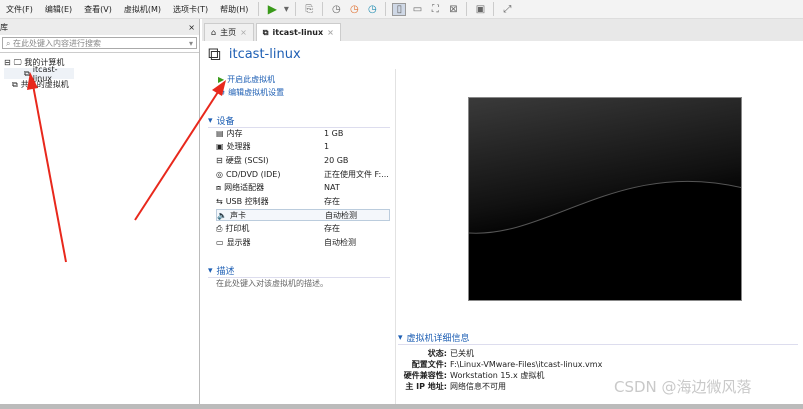 The image size is (803, 409). Describe the element at coordinates (244, 188) in the screenshot. I see `device-name: 网络适配器` at that location.